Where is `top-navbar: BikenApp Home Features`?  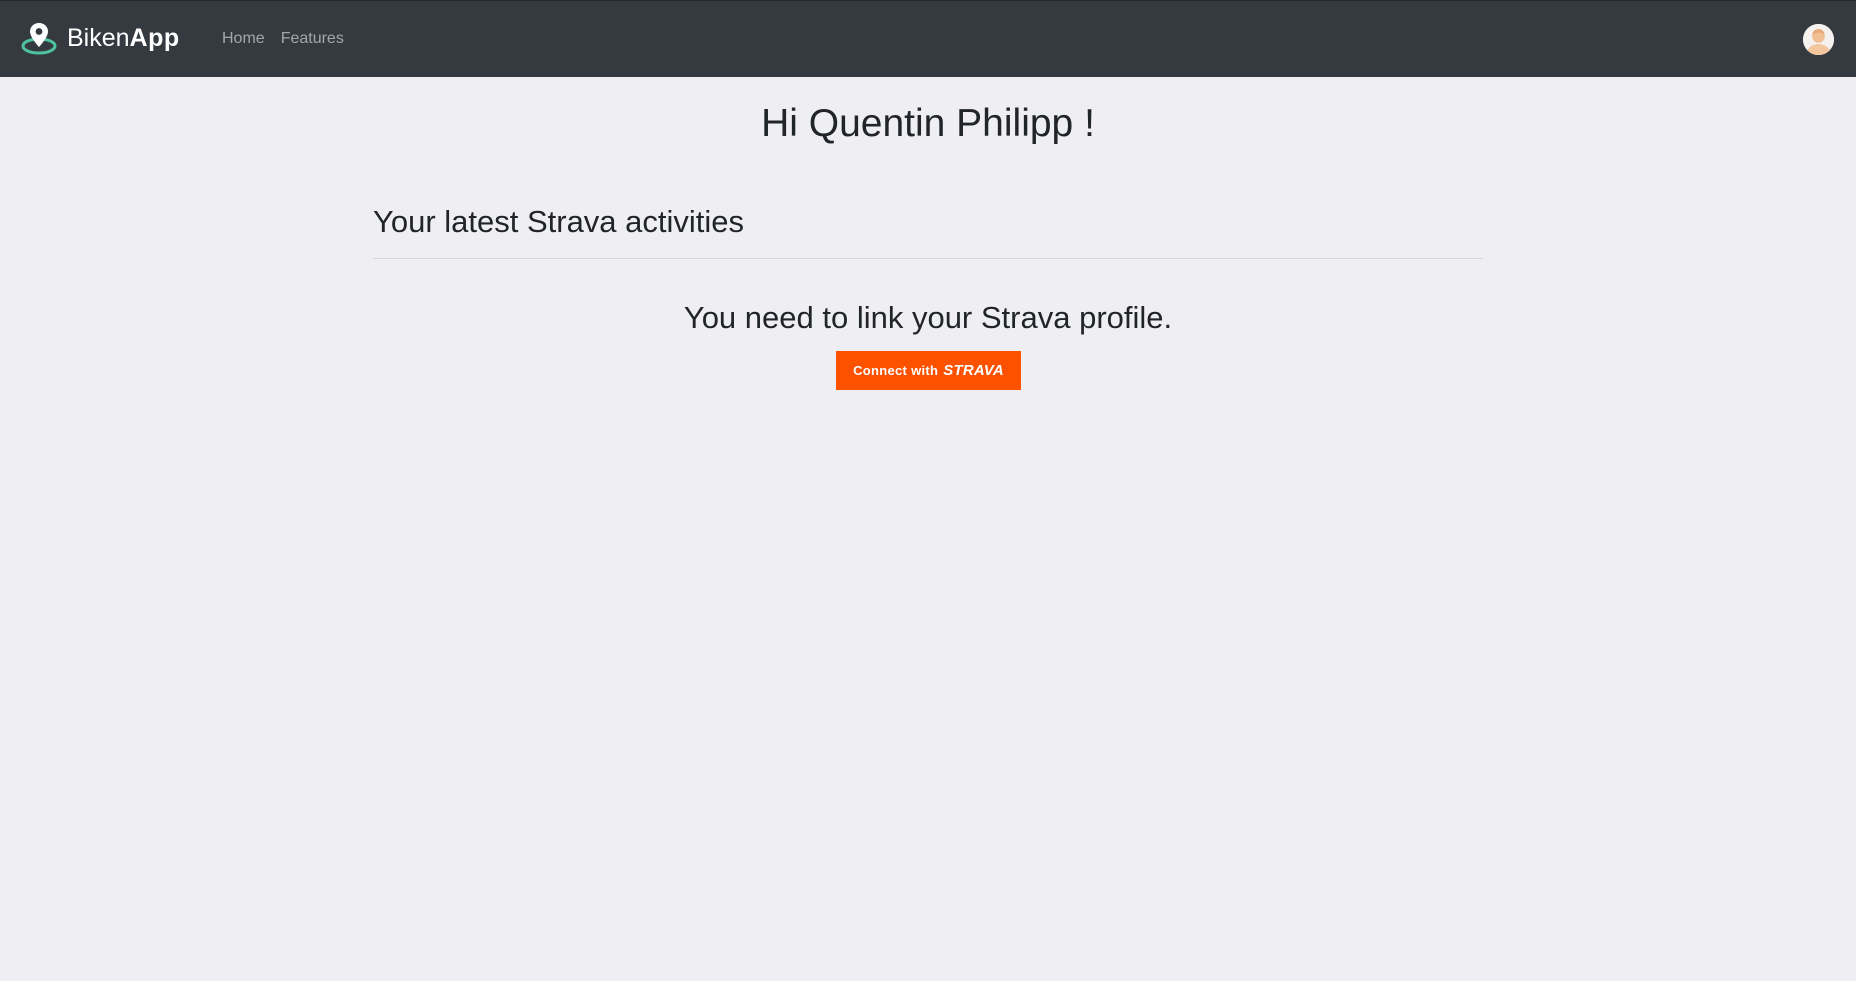
top-navbar: BikenApp Home Features is located at coordinates (928, 38).